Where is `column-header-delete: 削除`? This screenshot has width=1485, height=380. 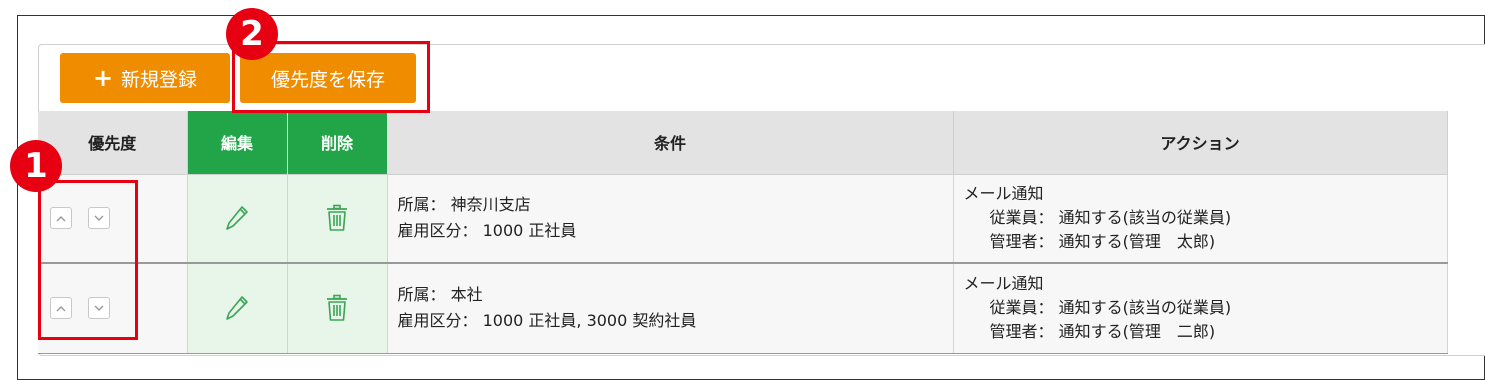 column-header-delete: 削除 is located at coordinates (337, 143).